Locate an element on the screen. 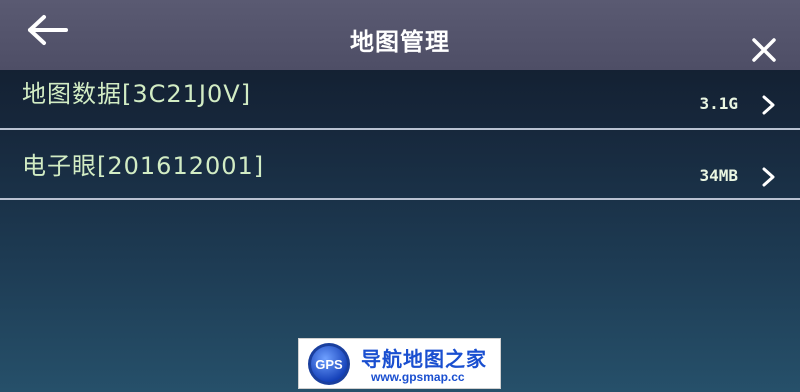 This screenshot has height=392, width=800. close-icon is located at coordinates (764, 50).